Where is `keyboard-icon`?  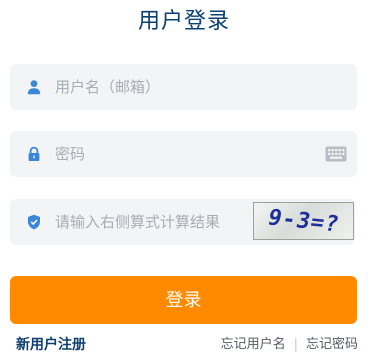
keyboard-icon is located at coordinates (336, 154).